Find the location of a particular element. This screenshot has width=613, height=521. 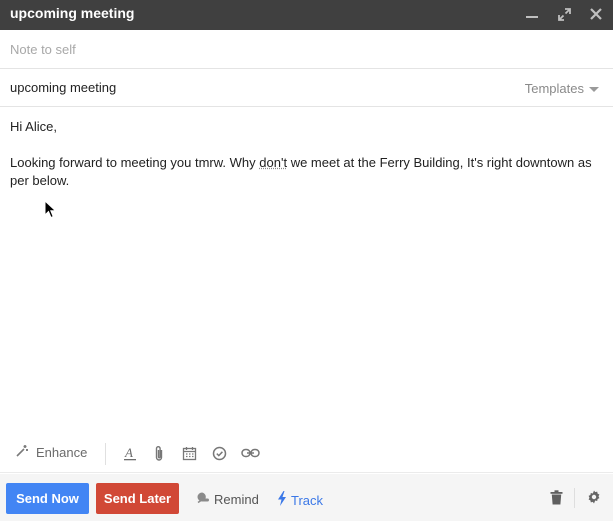

window-controls is located at coordinates (564, 14).